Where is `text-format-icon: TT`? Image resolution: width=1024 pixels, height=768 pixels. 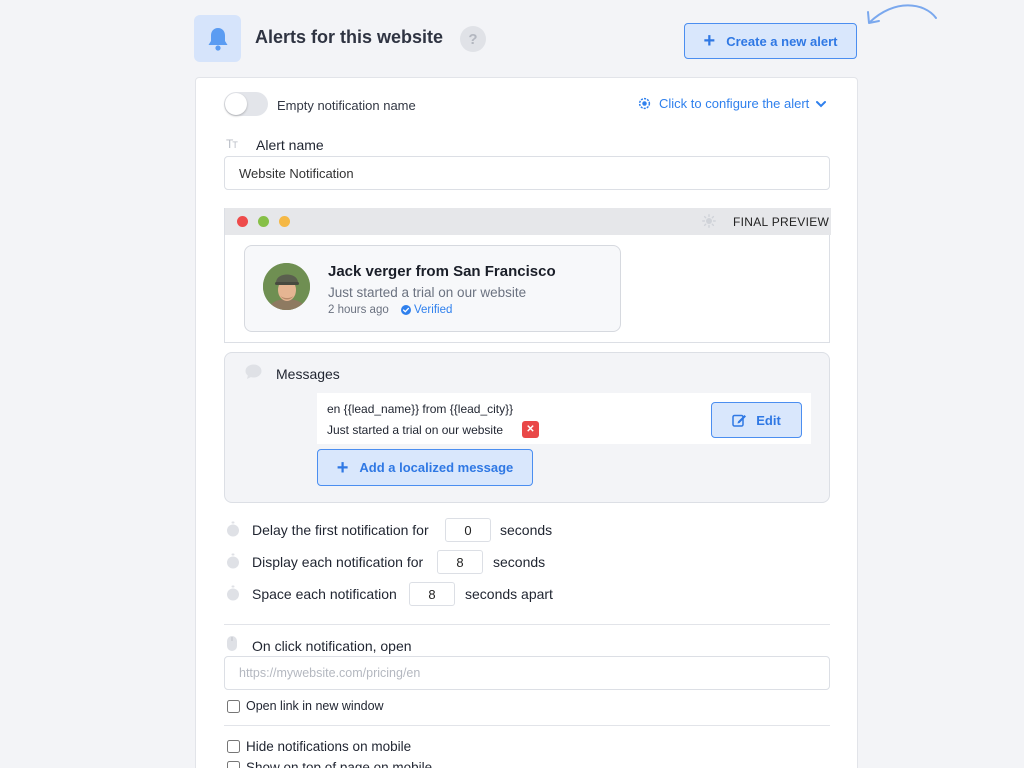
text-format-icon: TT is located at coordinates (232, 144).